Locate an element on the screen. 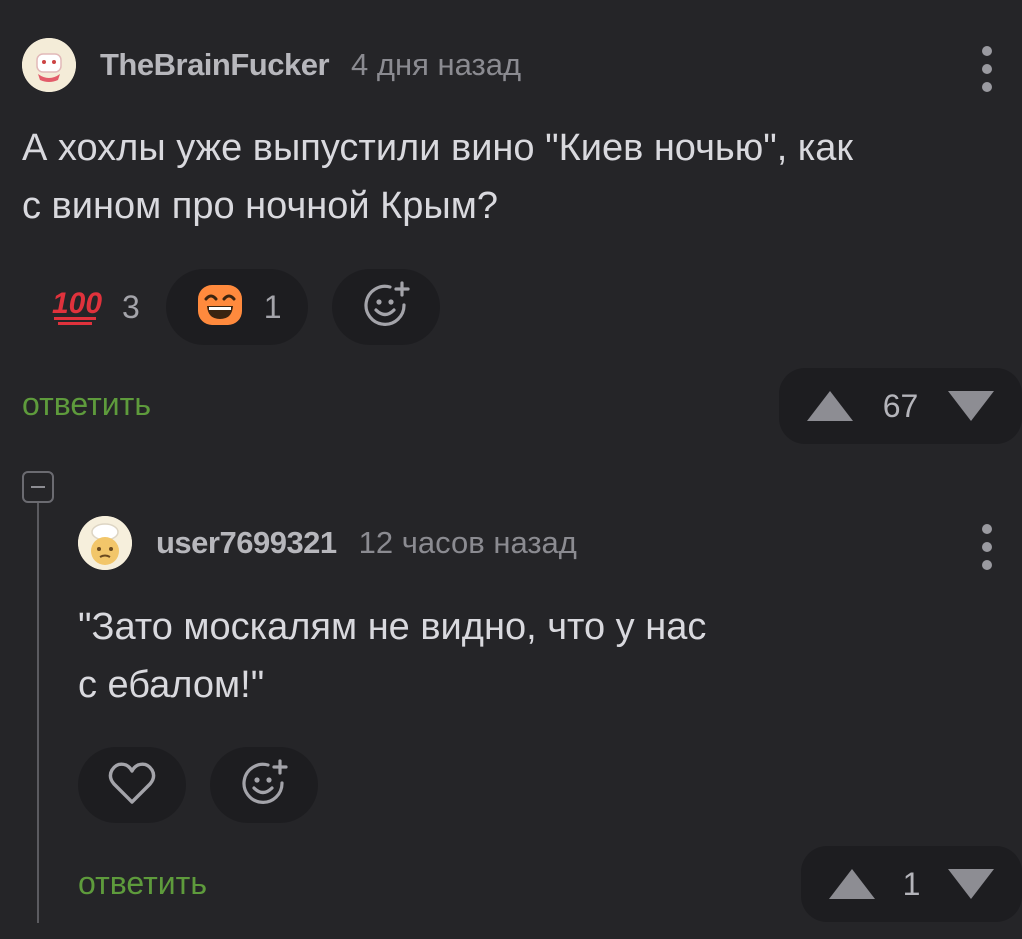  author-name: user7699321 is located at coordinates (246, 543).